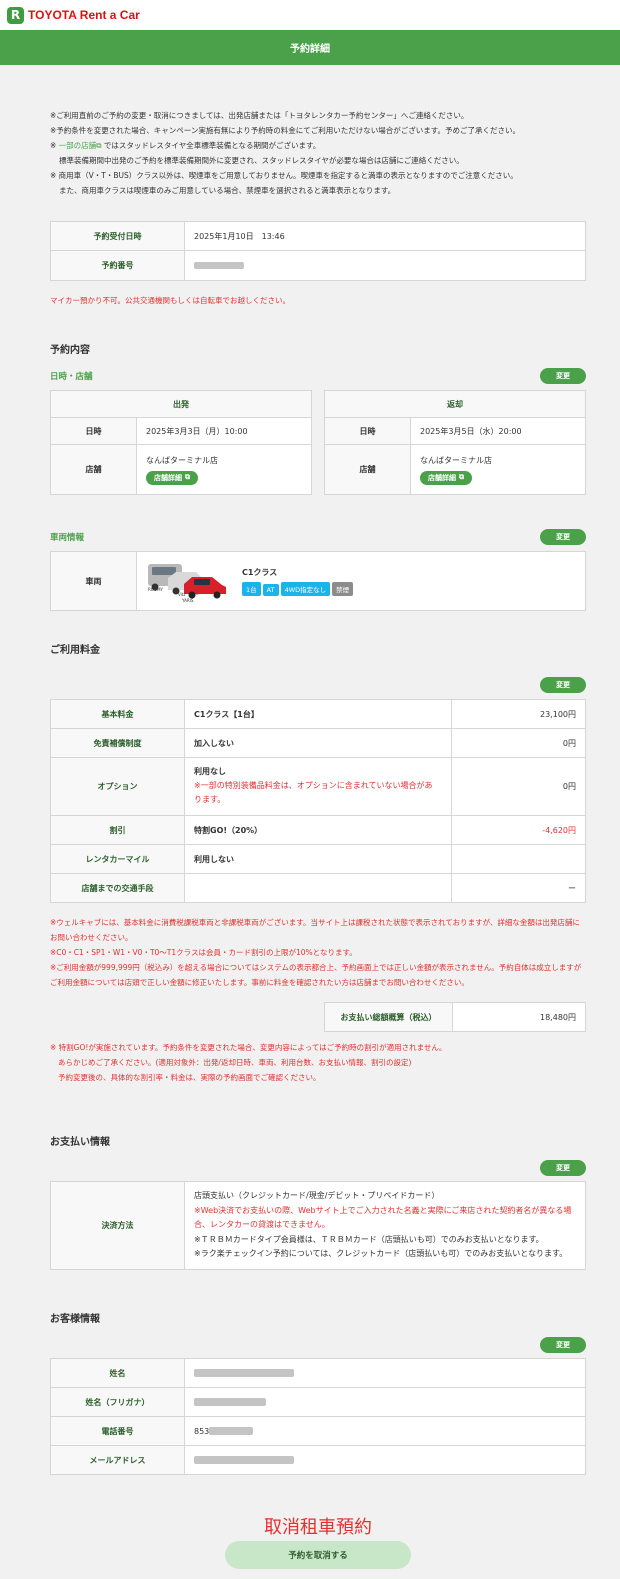 This screenshot has height=1579, width=620. I want to click on total-value: 18,480円, so click(519, 1017).